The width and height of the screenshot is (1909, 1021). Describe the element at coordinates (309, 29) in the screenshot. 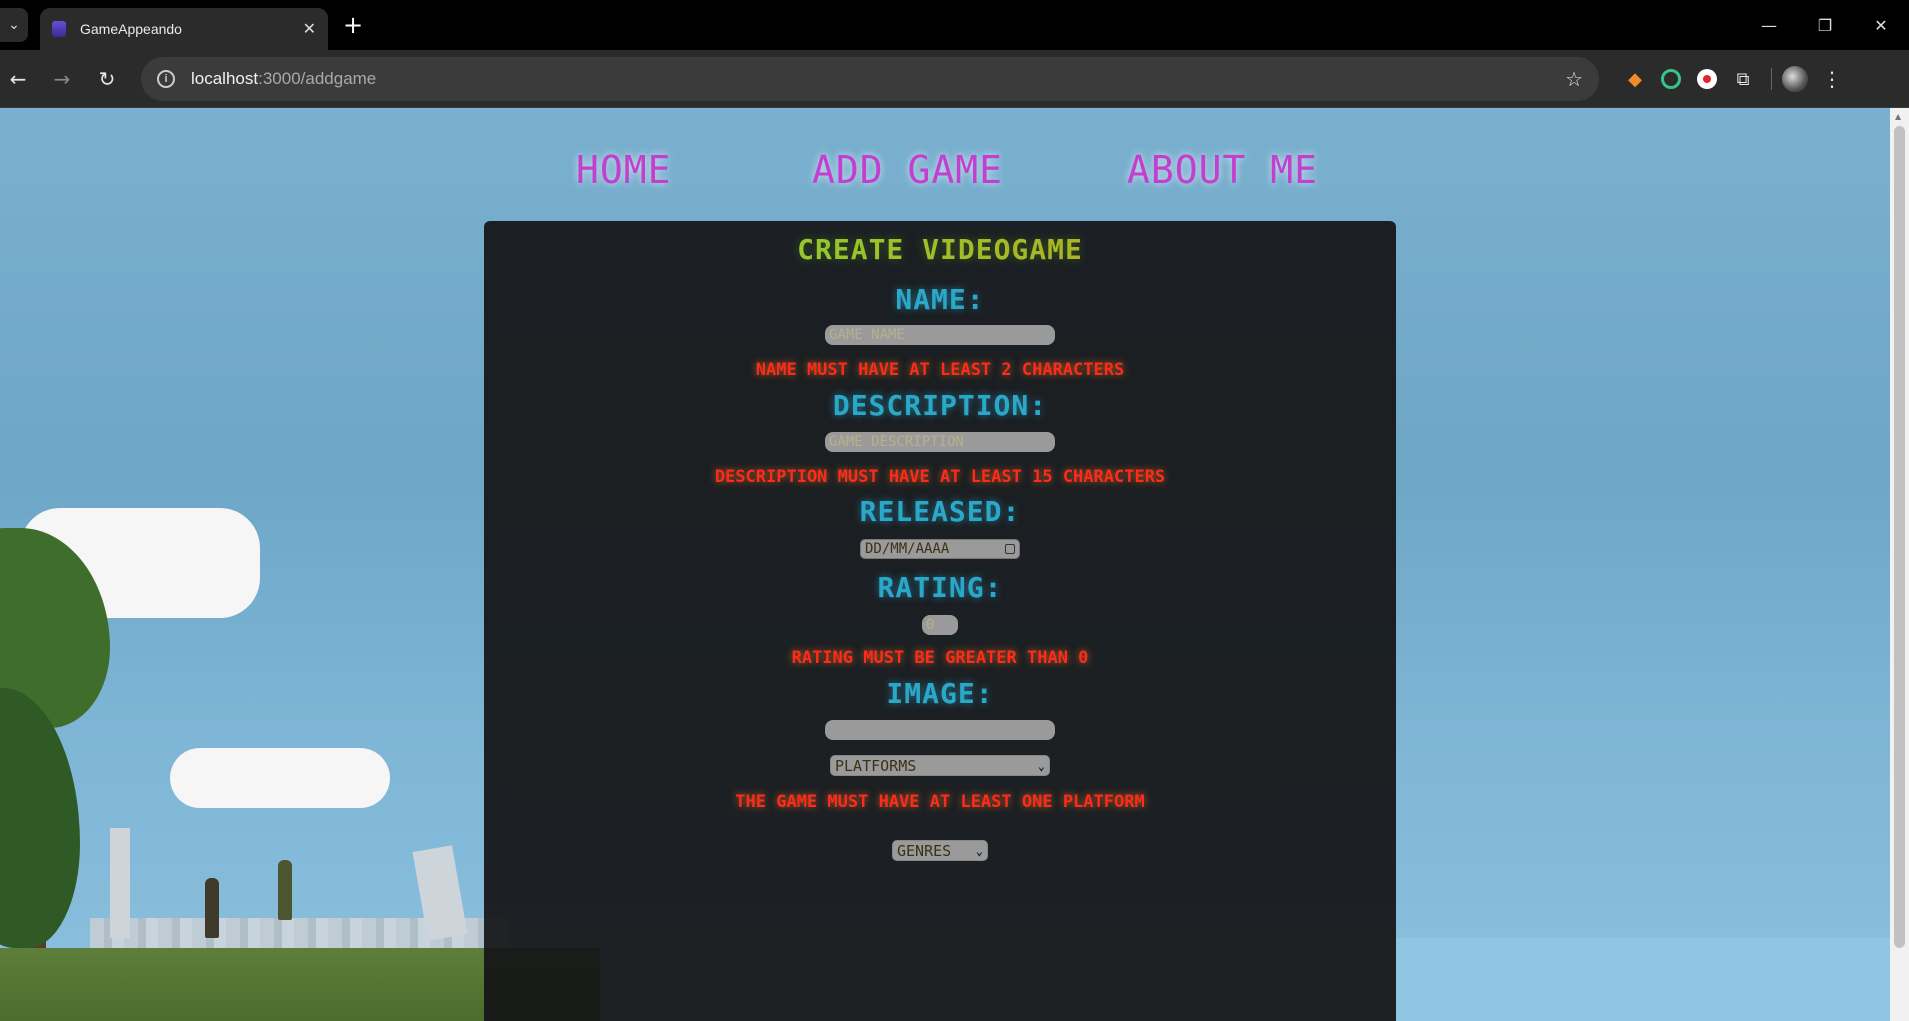

I see `tab-close-icon: ✕` at that location.